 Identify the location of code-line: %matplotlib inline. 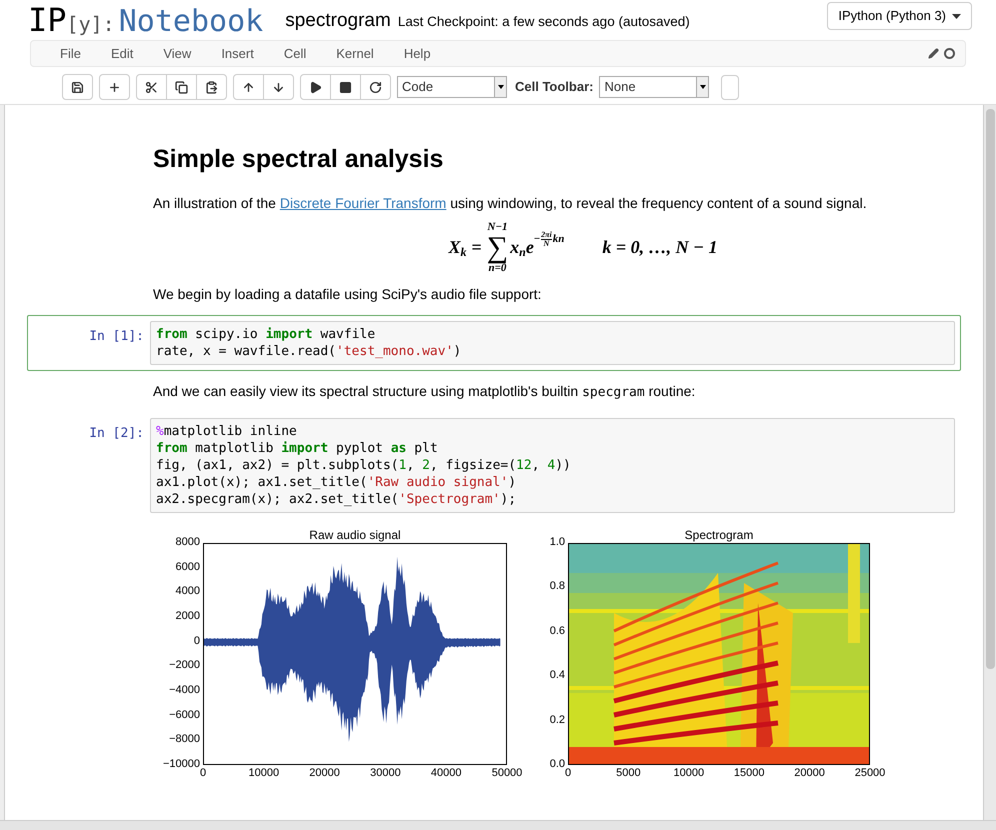
(227, 431).